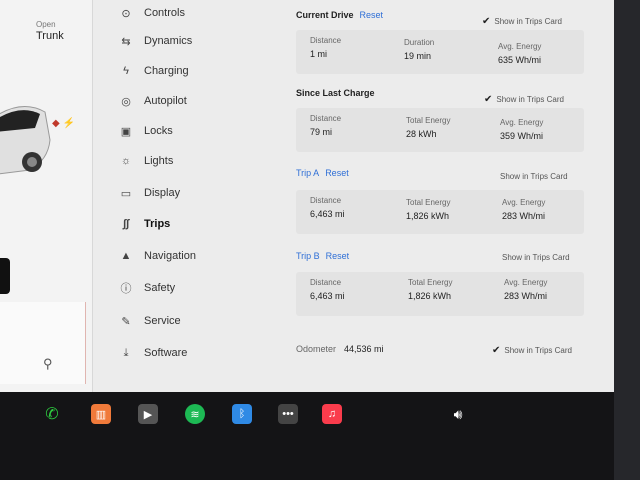  Describe the element at coordinates (46, 196) in the screenshot. I see `car-visualization-panel: Open Trunk ◆ ⚡ ⚲` at that location.